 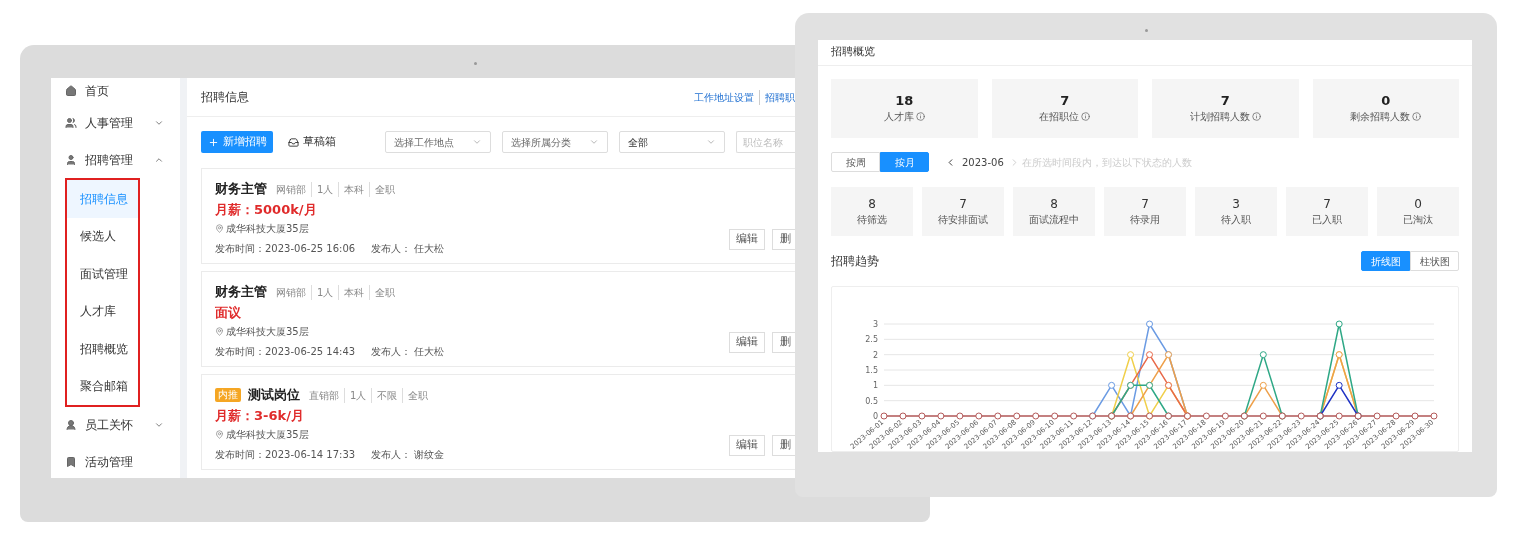 What do you see at coordinates (102, 311) in the screenshot?
I see `submenu-item: 人才库` at bounding box center [102, 311].